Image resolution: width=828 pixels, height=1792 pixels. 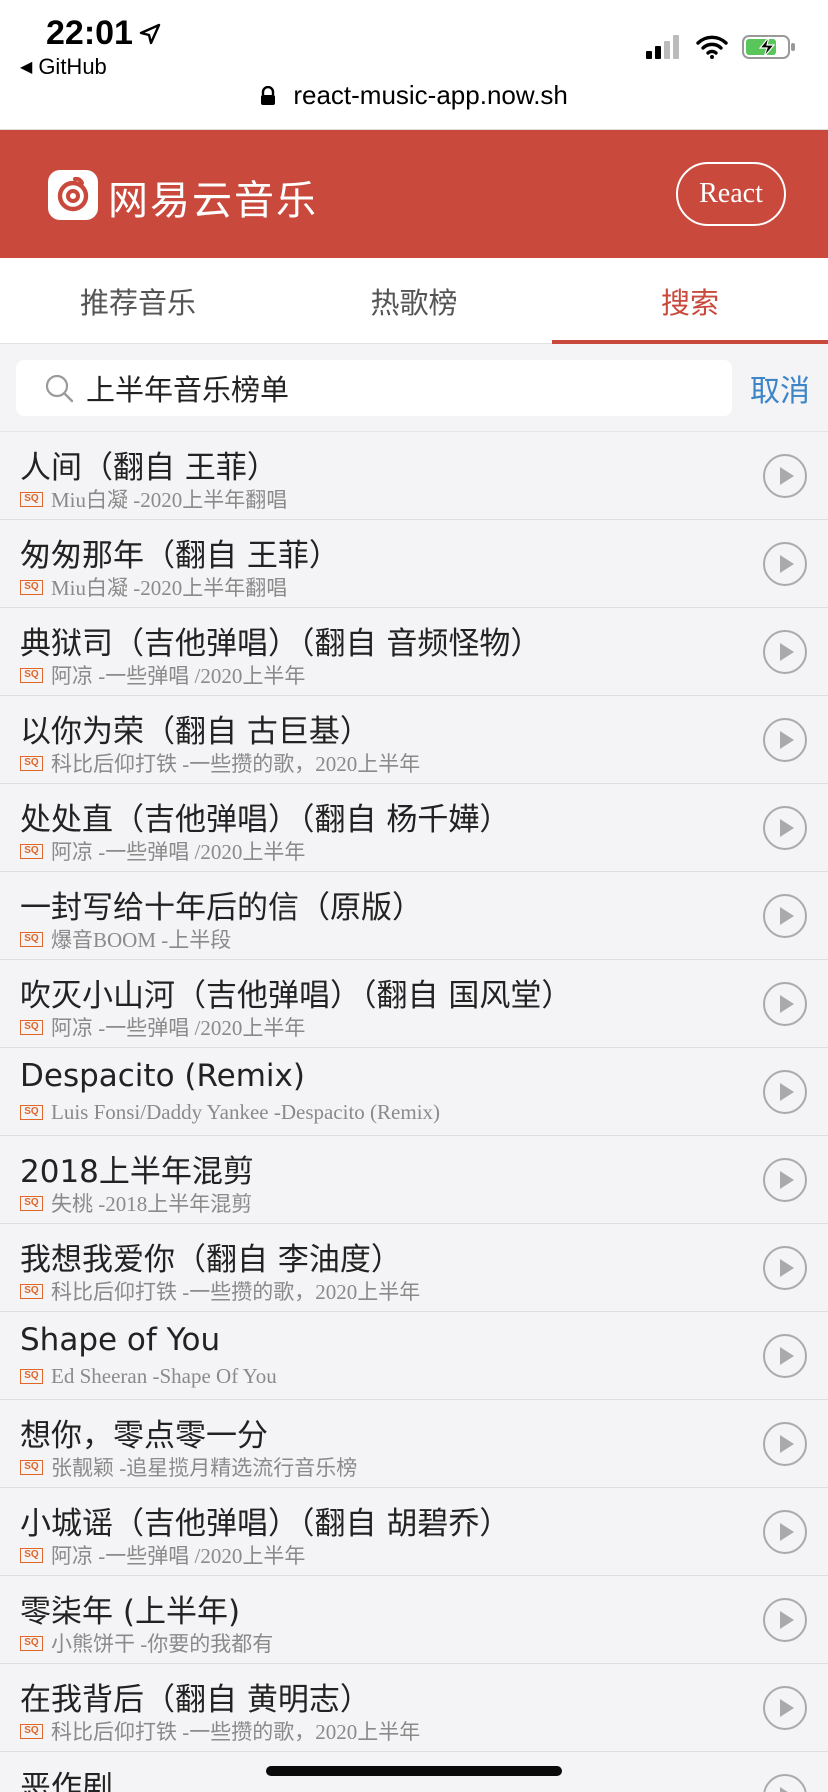 What do you see at coordinates (414, 194) in the screenshot?
I see `app-header: 网易云音乐 React` at bounding box center [414, 194].